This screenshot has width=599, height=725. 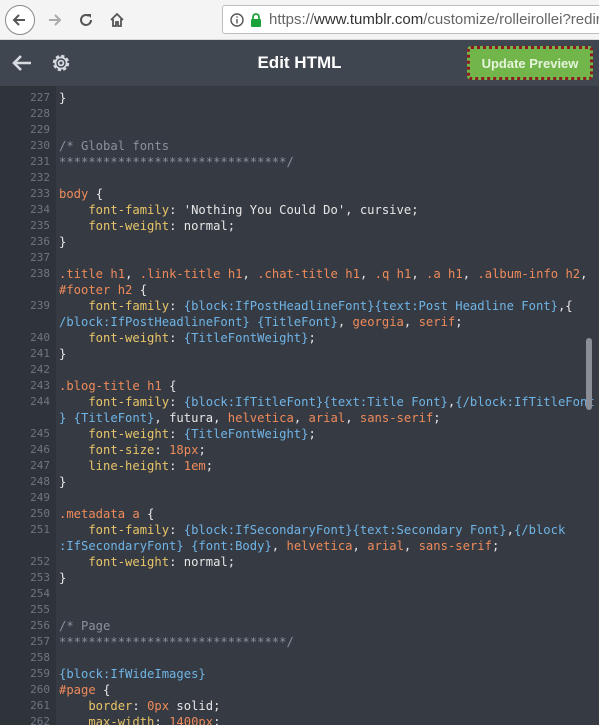 What do you see at coordinates (260, 418) in the screenshot?
I see `code-token: helvetica` at bounding box center [260, 418].